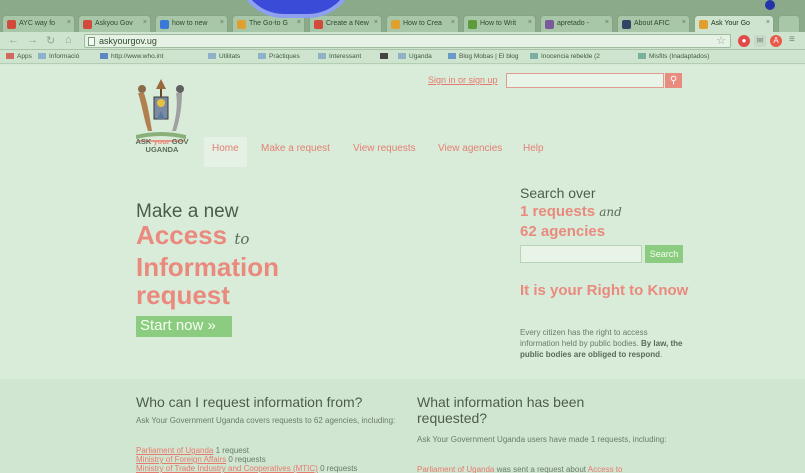  Describe the element at coordinates (384, 152) in the screenshot. I see `nav-view-requests: View requests` at that location.